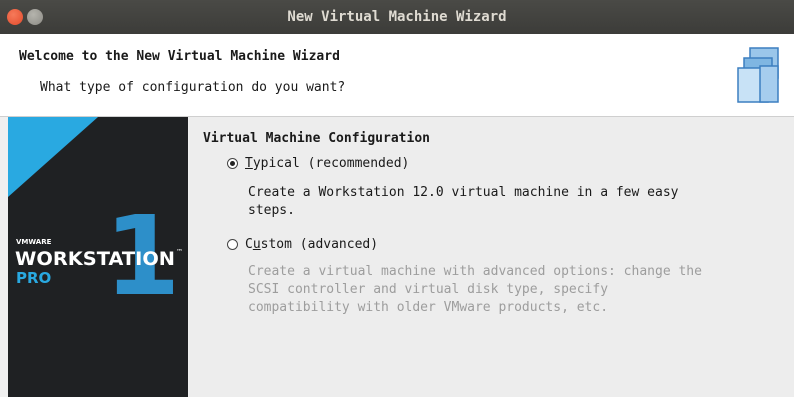  I want to click on typical-radio, so click(232, 163).